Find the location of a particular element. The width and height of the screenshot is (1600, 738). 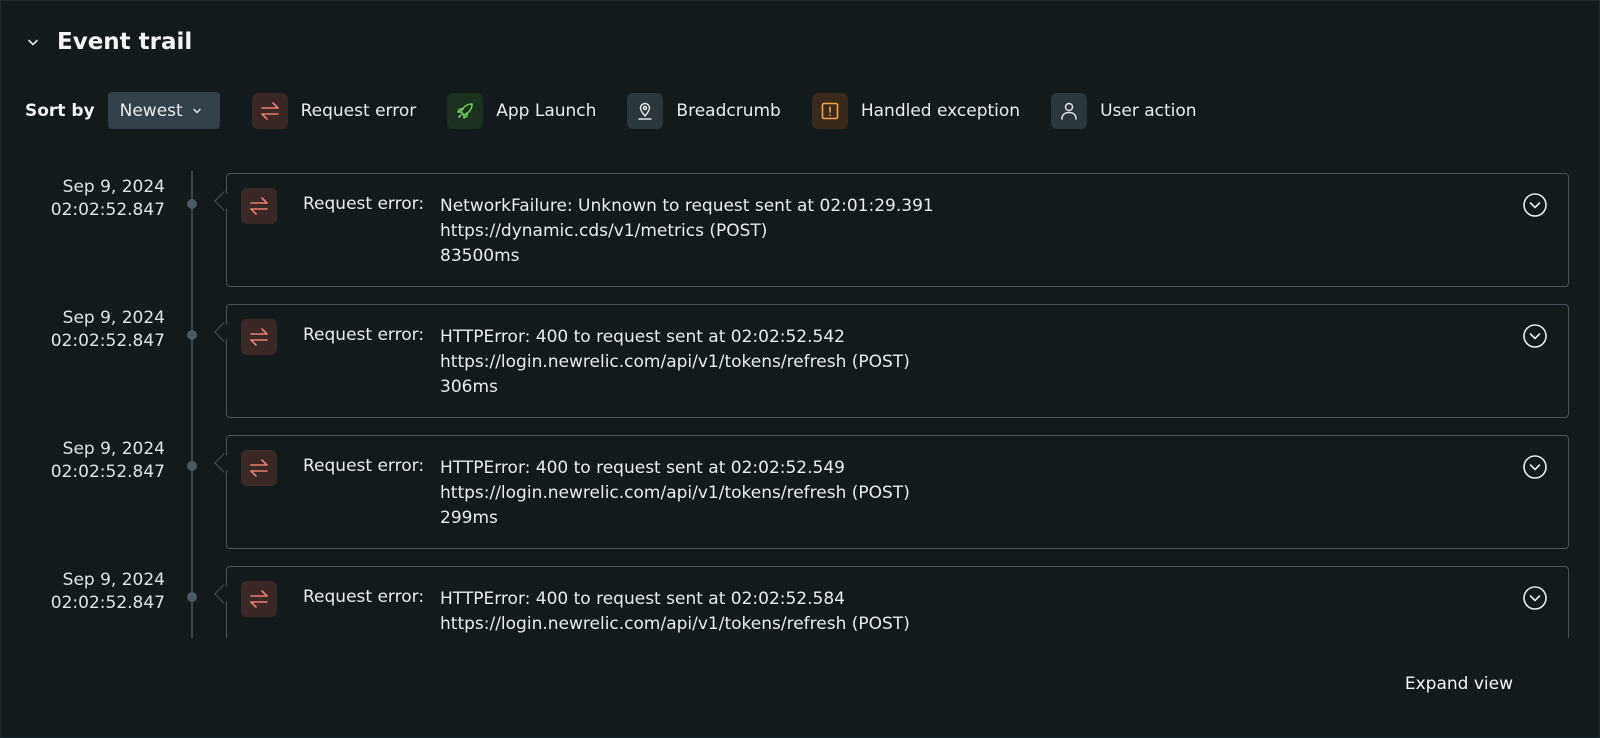

event-trail-header: Event trail is located at coordinates (107, 42).